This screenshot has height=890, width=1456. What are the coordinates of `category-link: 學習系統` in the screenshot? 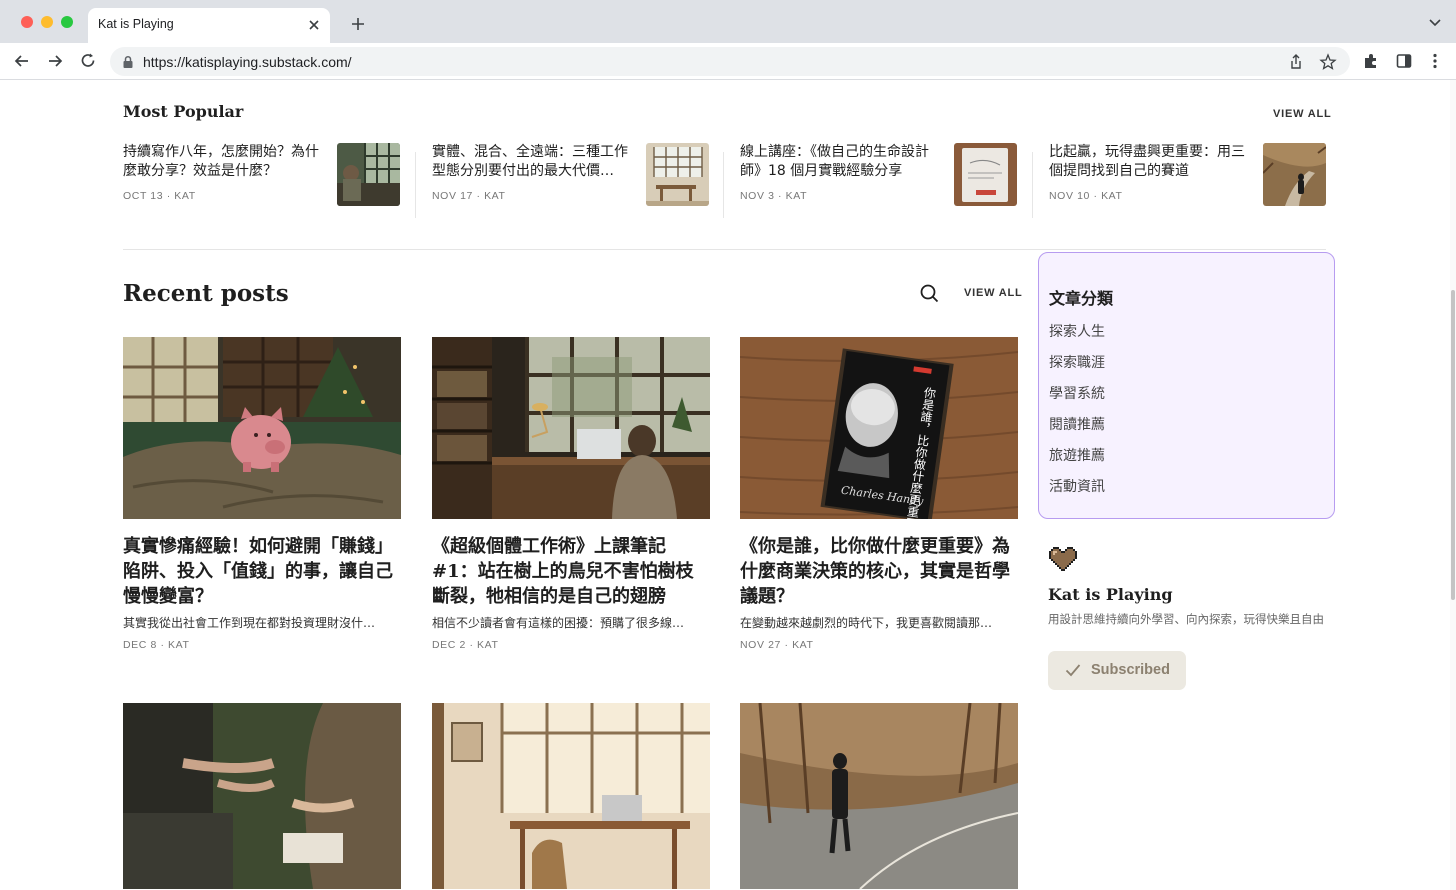 It's located at (1077, 393).